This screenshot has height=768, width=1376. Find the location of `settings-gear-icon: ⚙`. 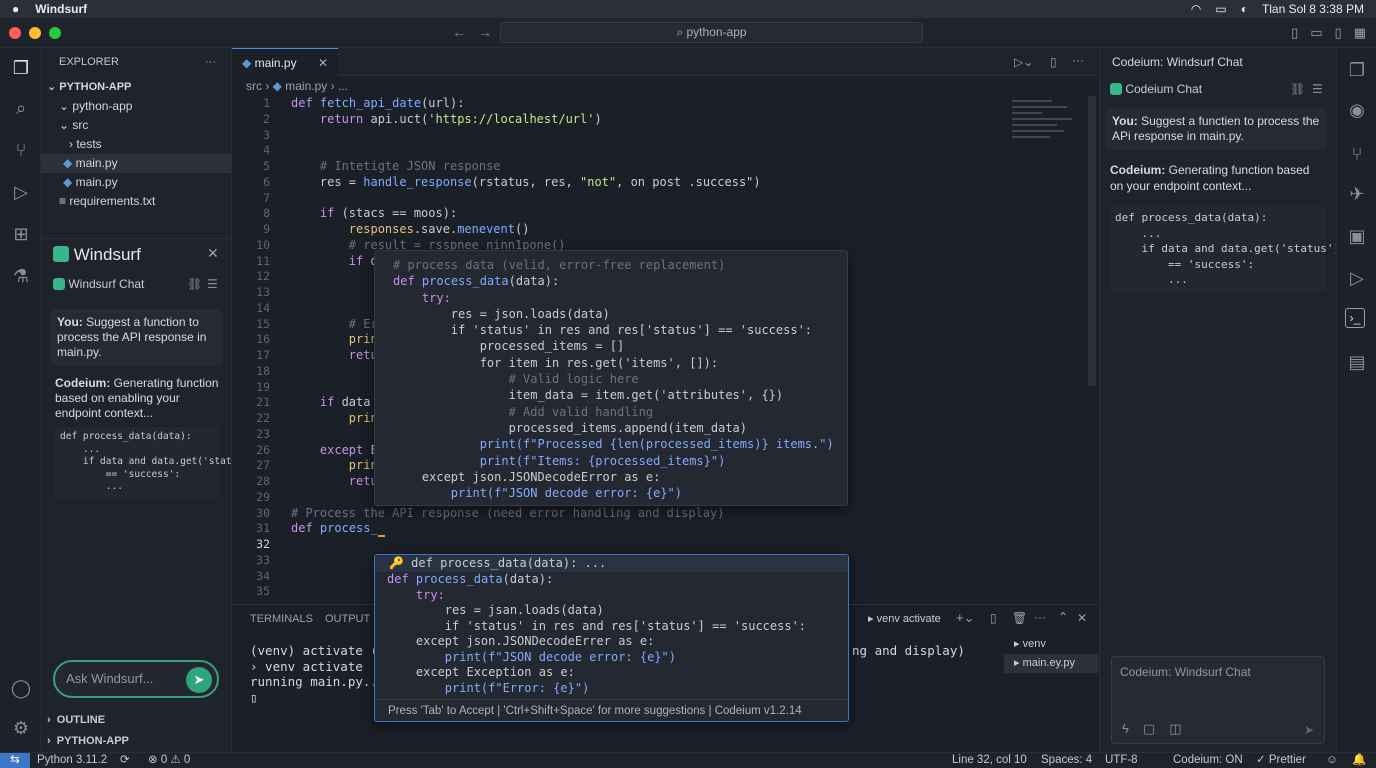

settings-gear-icon: ⚙ is located at coordinates (21, 728).